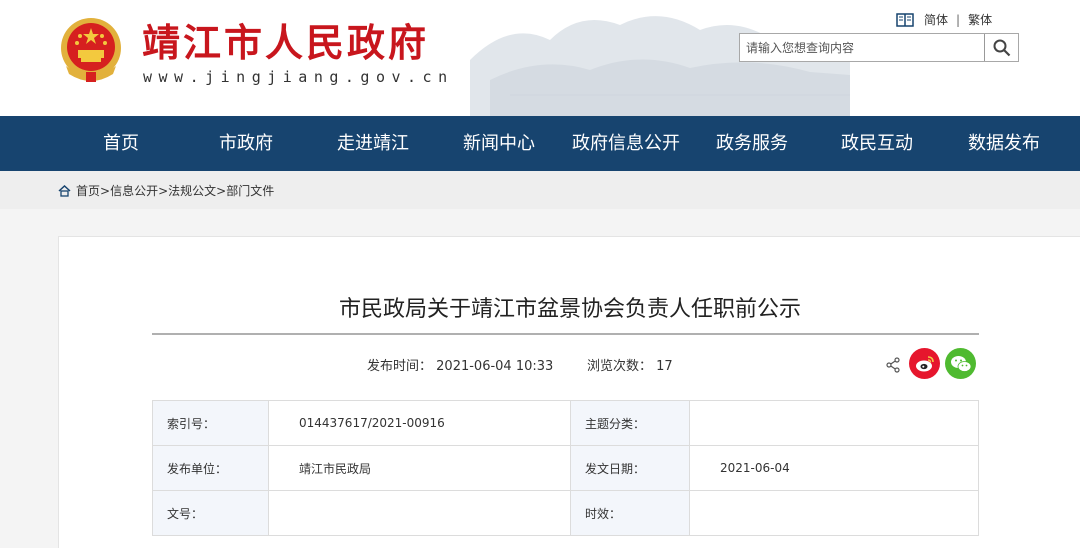 The width and height of the screenshot is (1080, 548). What do you see at coordinates (64, 190) in the screenshot?
I see `home-icon` at bounding box center [64, 190].